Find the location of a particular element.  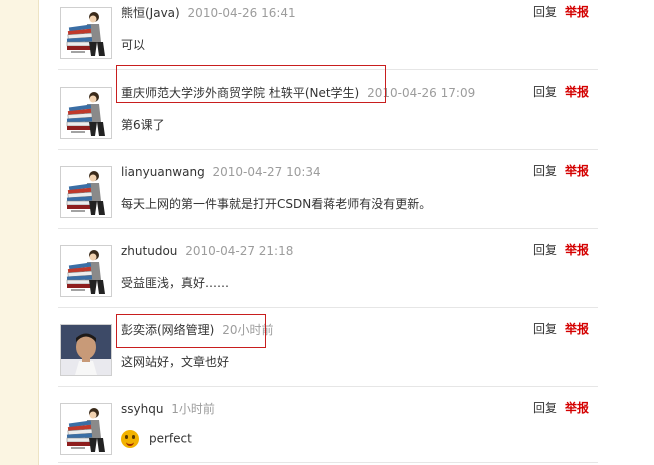

author-name: zhutudou is located at coordinates (149, 251).